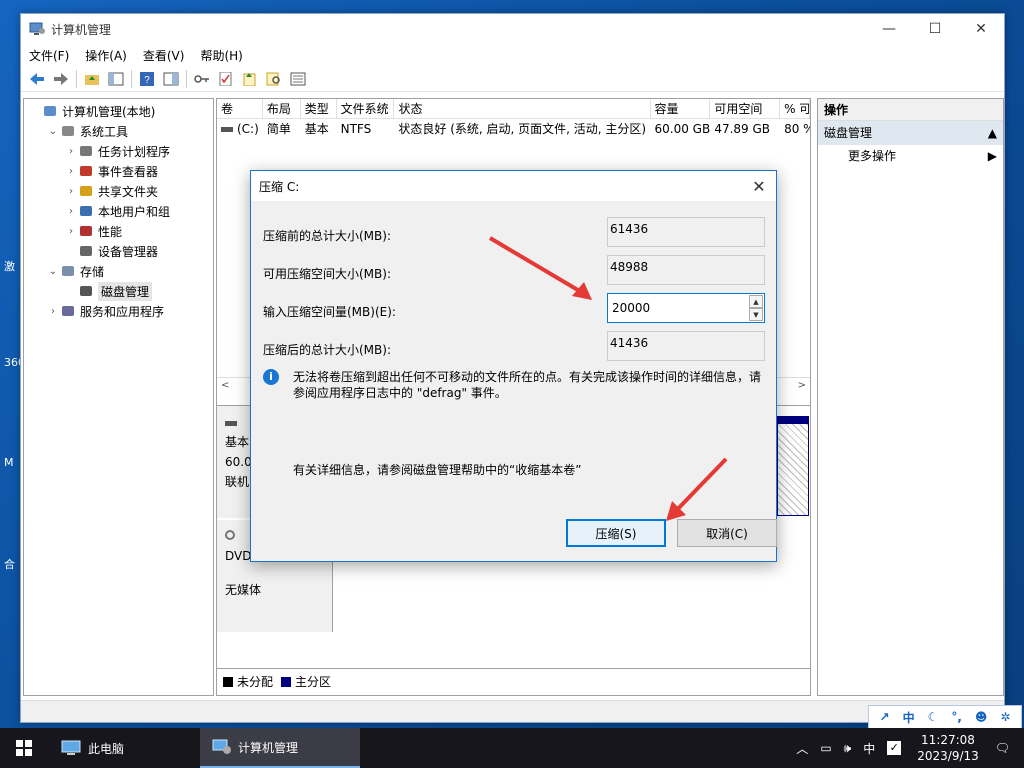  Describe the element at coordinates (282, 108) in the screenshot. I see `column-header-layout: 布局` at that location.